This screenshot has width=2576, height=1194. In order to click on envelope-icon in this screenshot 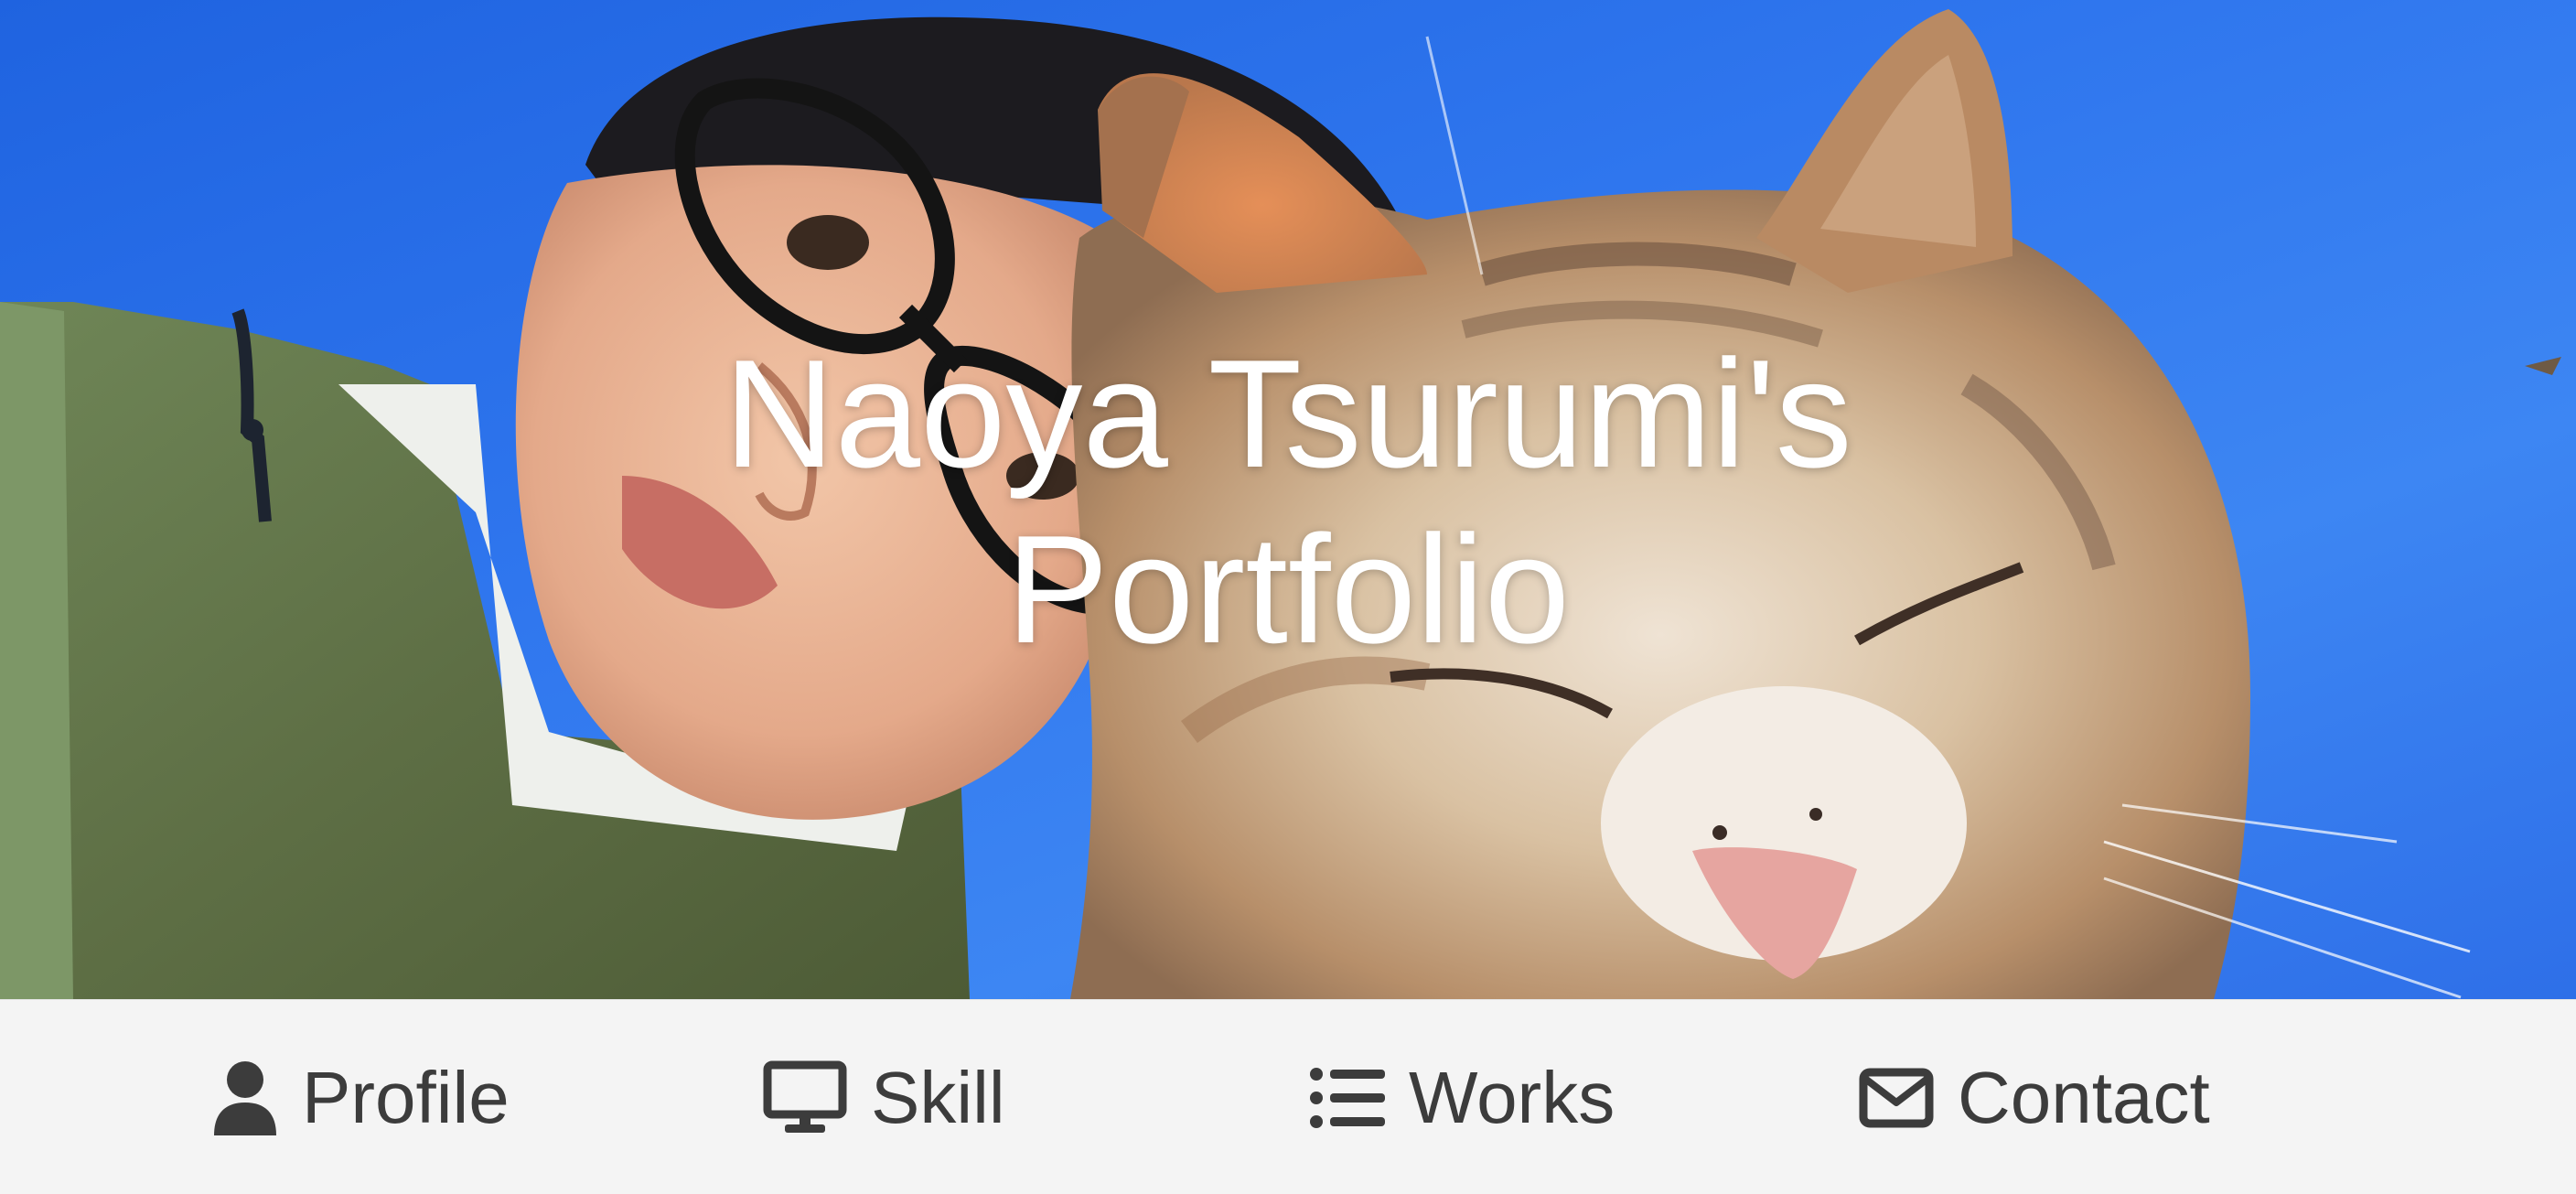, I will do `click(1897, 1097)`.